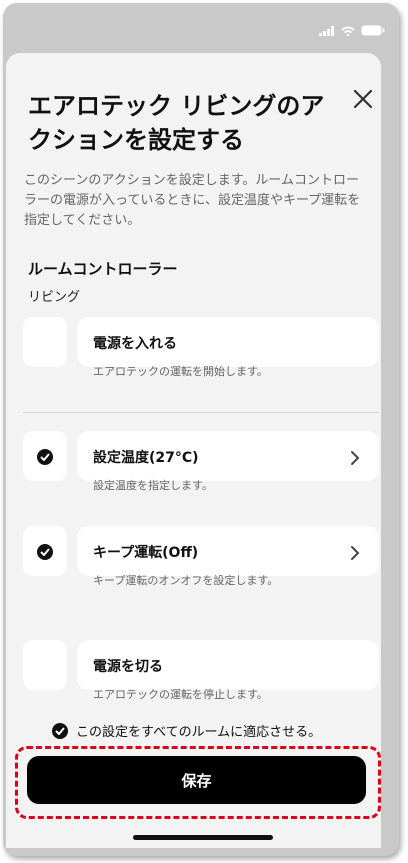 This screenshot has width=408, height=863. I want to click on action-description: 設定温度を指定します。, so click(153, 485).